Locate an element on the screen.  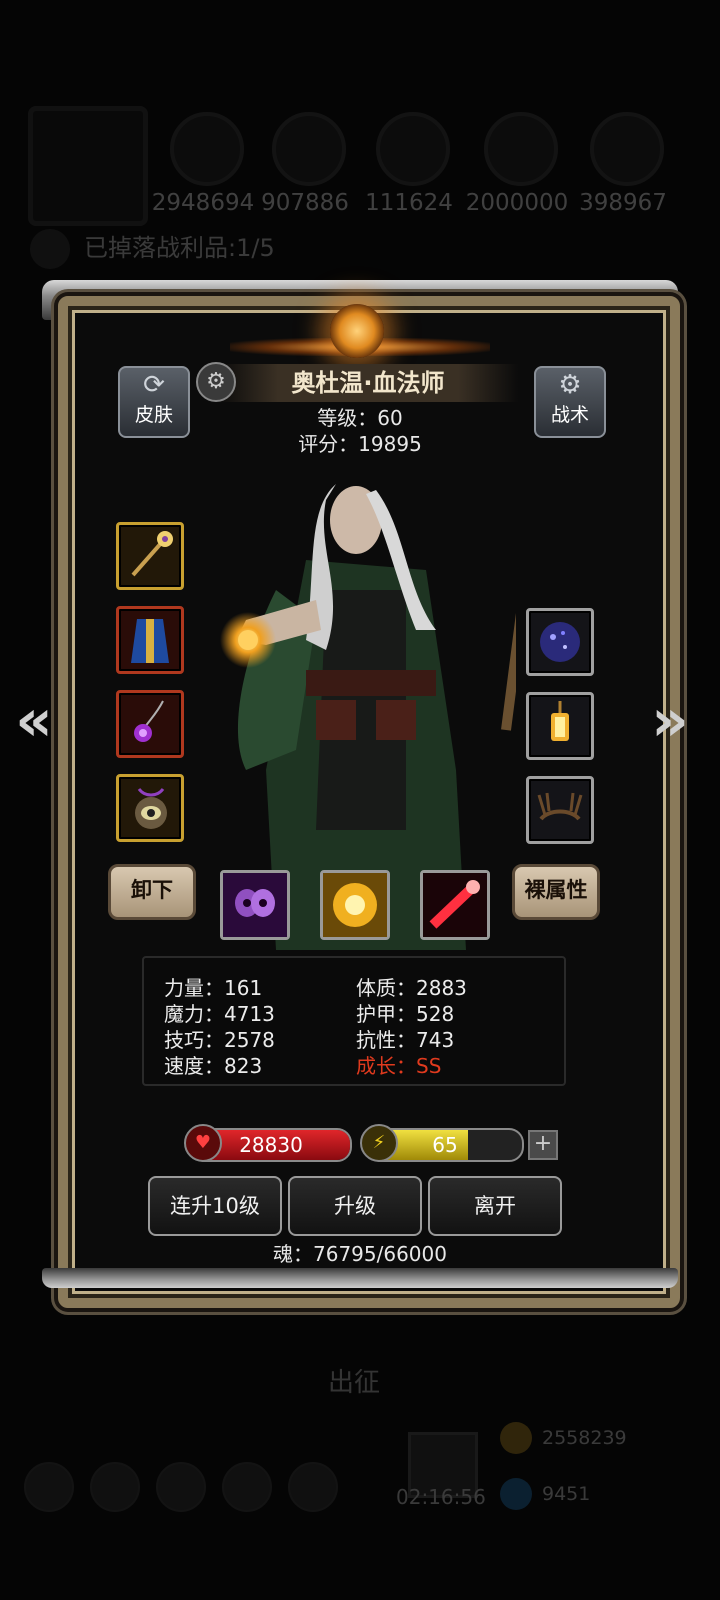
coin-value: 2558239 is located at coordinates (584, 1438).